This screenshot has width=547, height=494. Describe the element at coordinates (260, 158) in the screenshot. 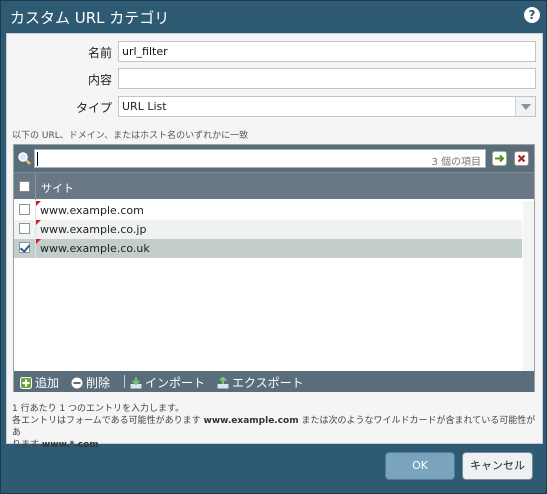

I see `search-input: 3 個の項目` at that location.